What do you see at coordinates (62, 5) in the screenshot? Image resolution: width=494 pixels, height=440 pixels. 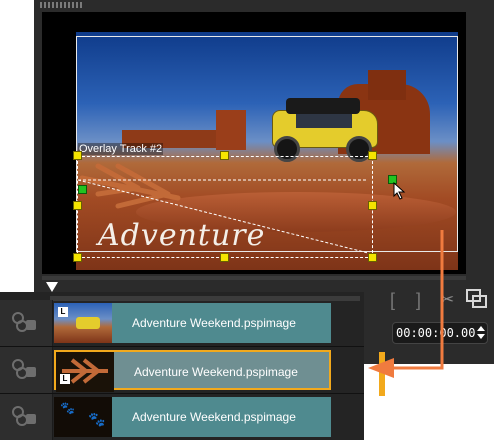 I see `panel-grip` at bounding box center [62, 5].